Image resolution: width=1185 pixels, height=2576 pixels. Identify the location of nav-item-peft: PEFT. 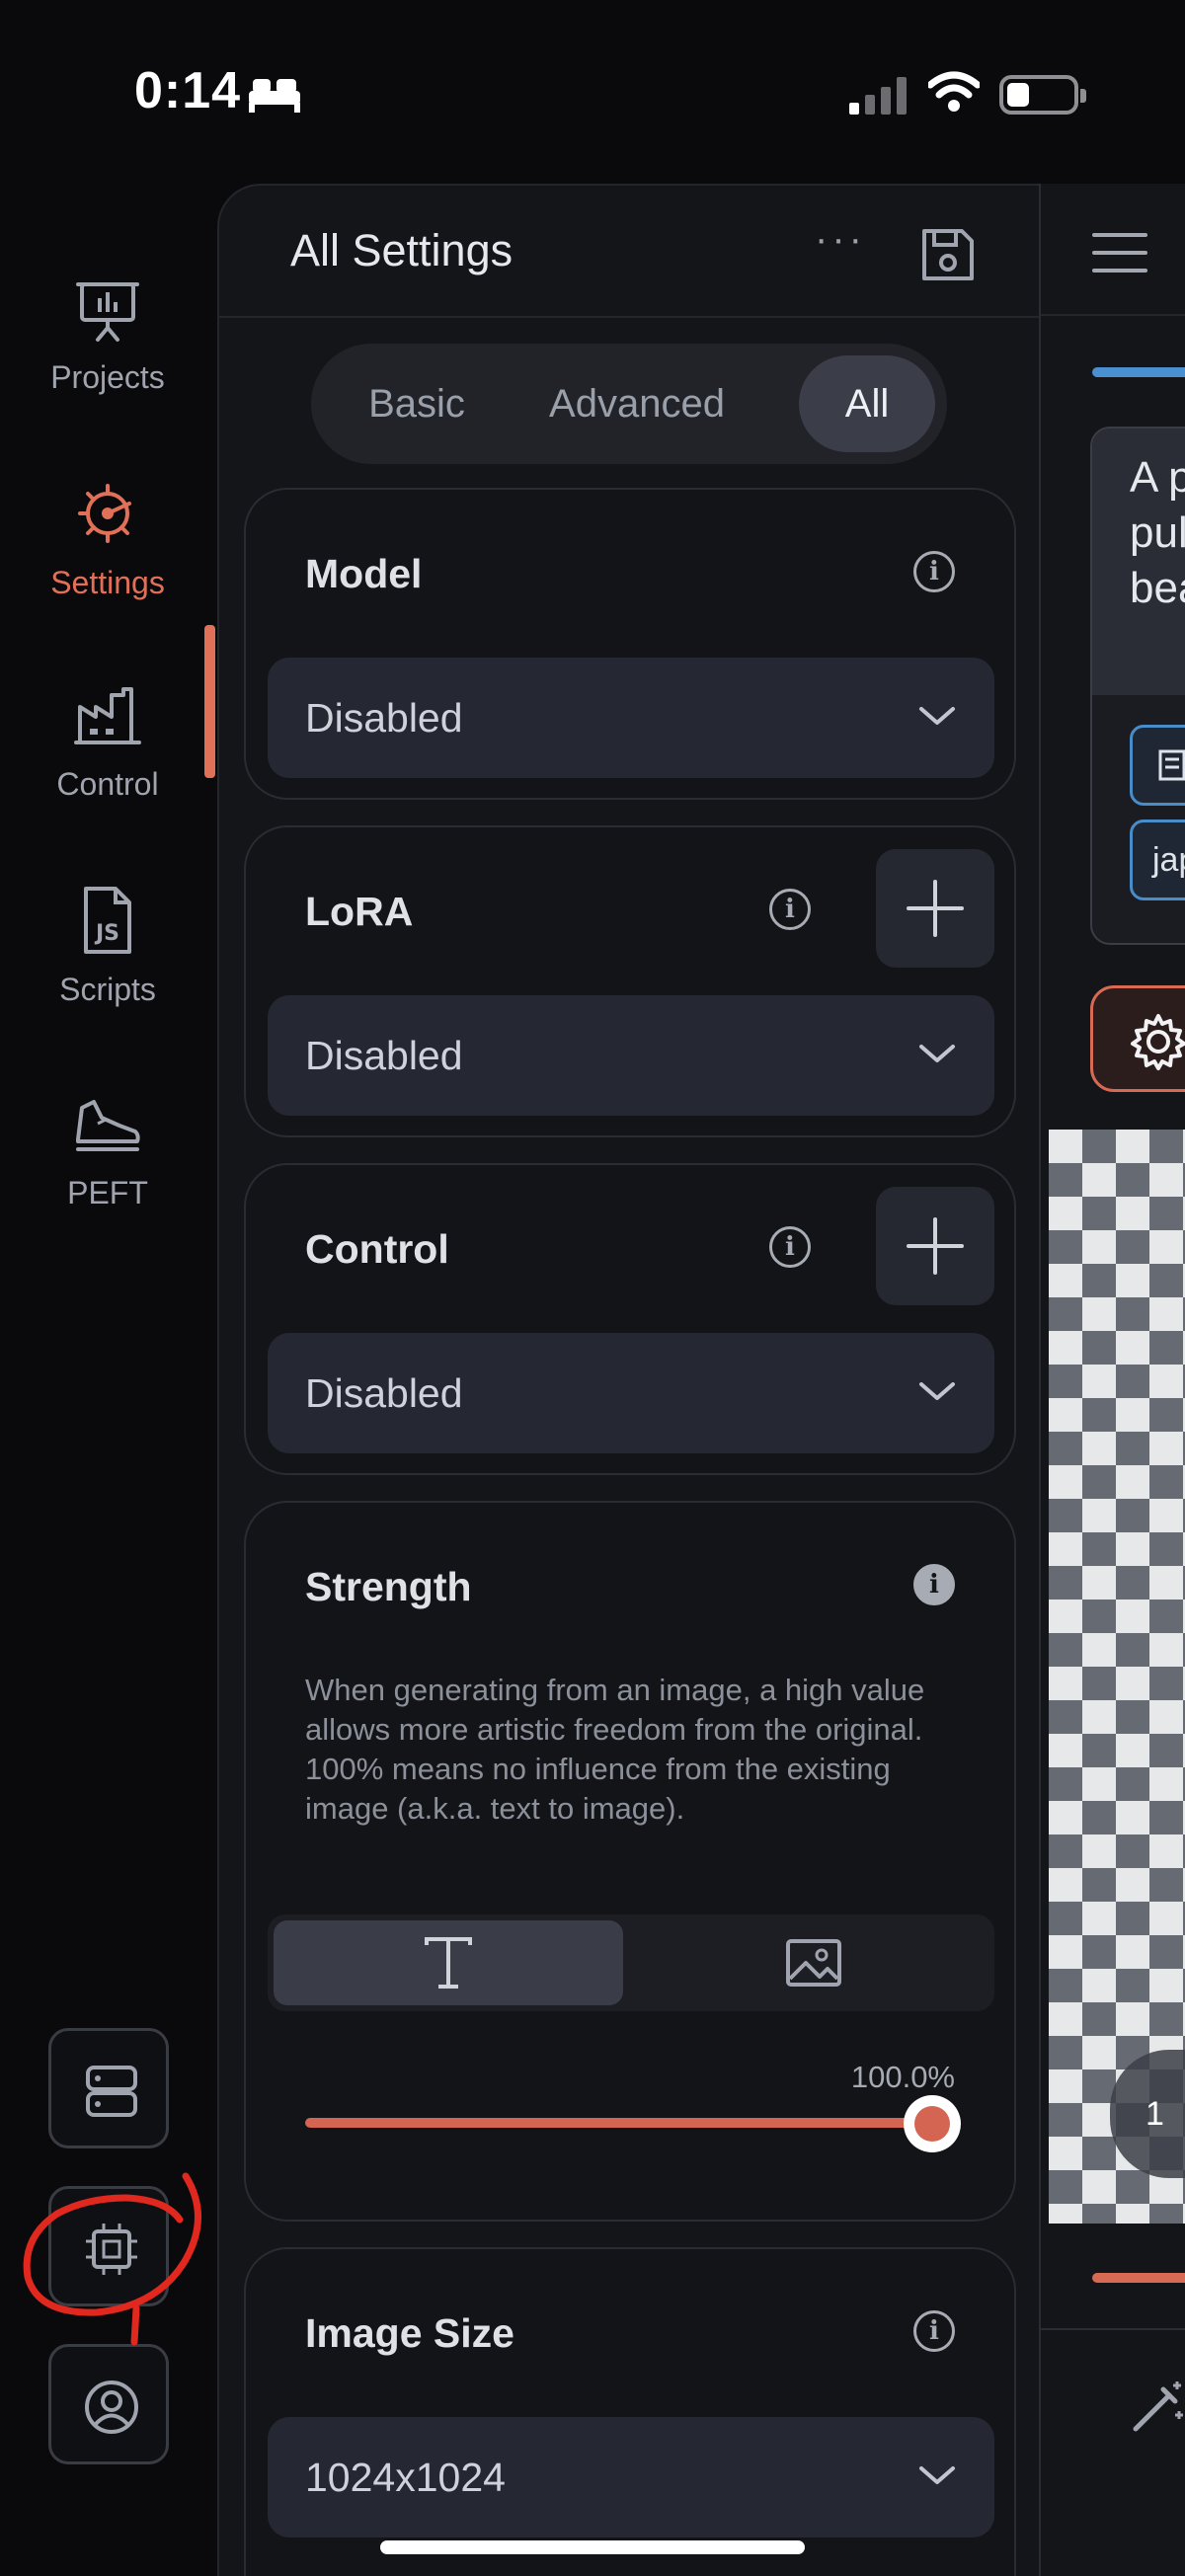
(108, 1173).